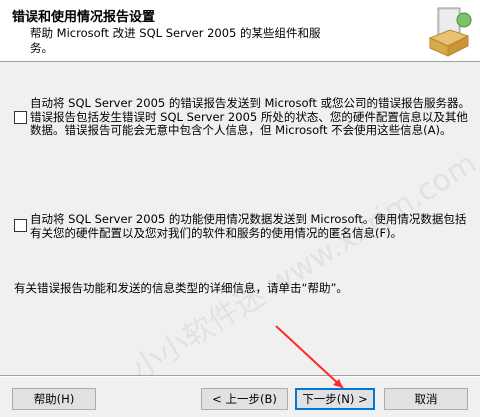  Describe the element at coordinates (244, 399) in the screenshot. I see `back-button: < 上一步(B)` at that location.